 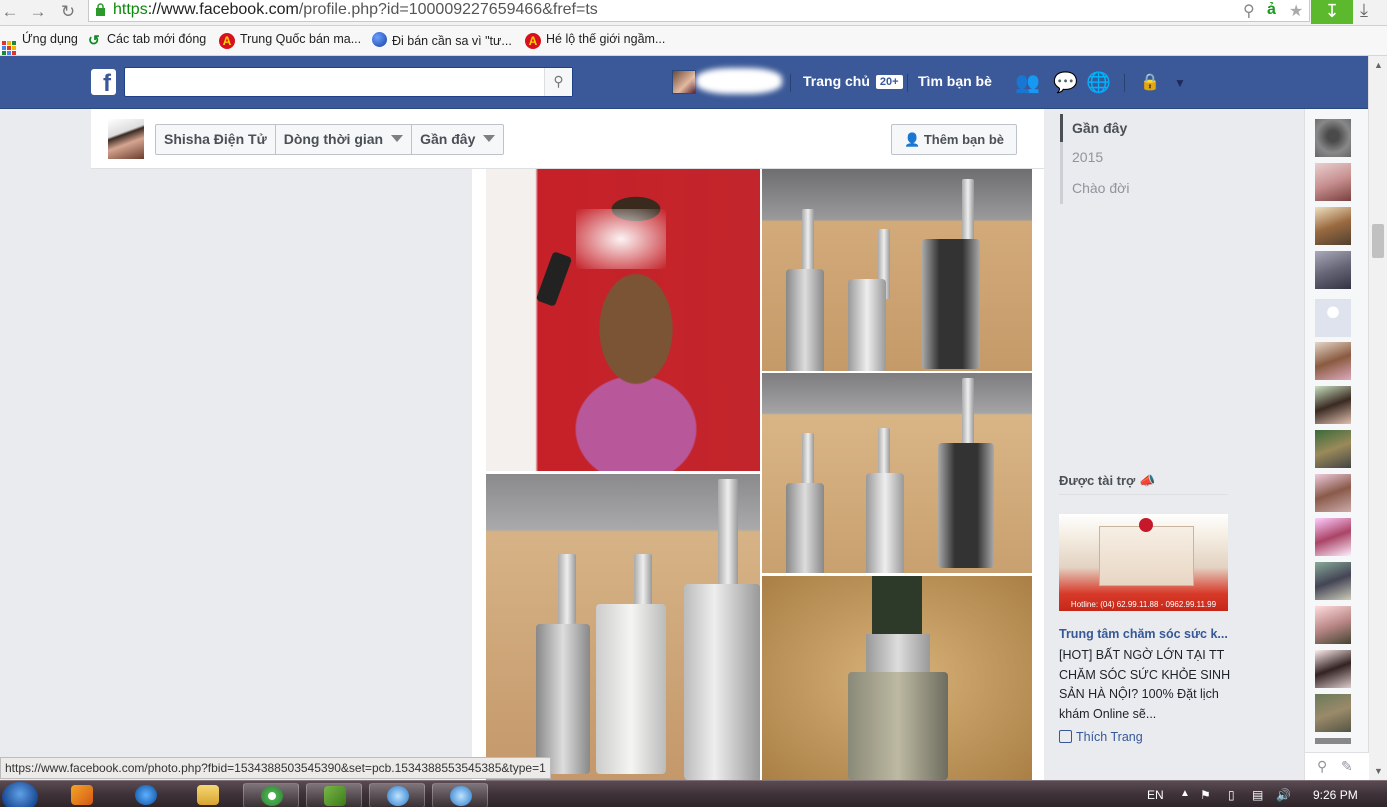 What do you see at coordinates (1101, 737) in the screenshot?
I see `like-page-link: Thích Trang` at bounding box center [1101, 737].